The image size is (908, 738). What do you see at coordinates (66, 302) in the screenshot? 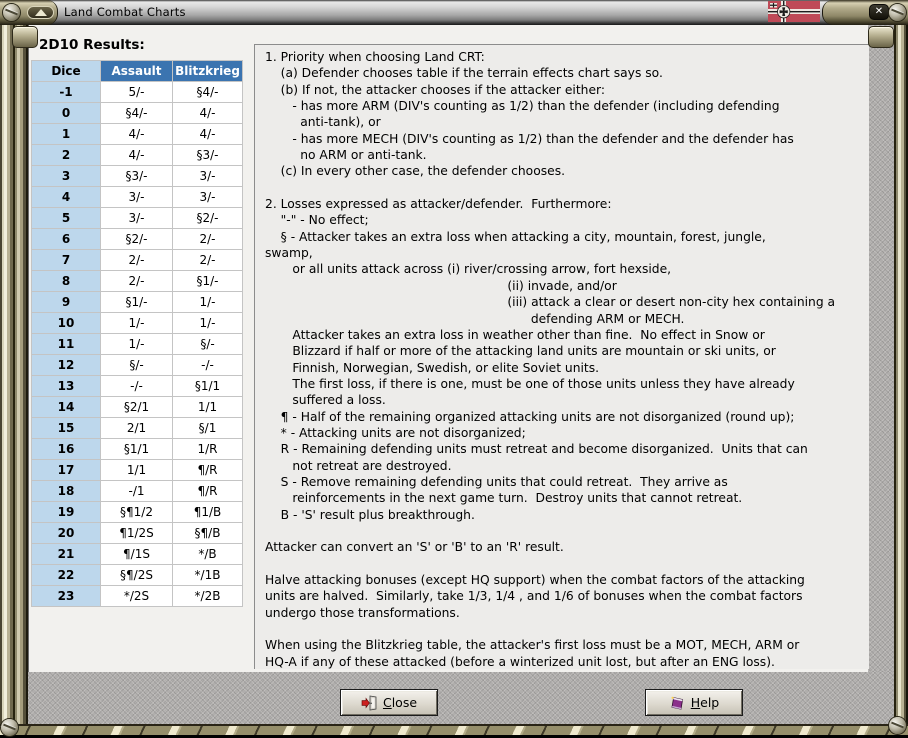
I see `dice-cell: 9` at bounding box center [66, 302].